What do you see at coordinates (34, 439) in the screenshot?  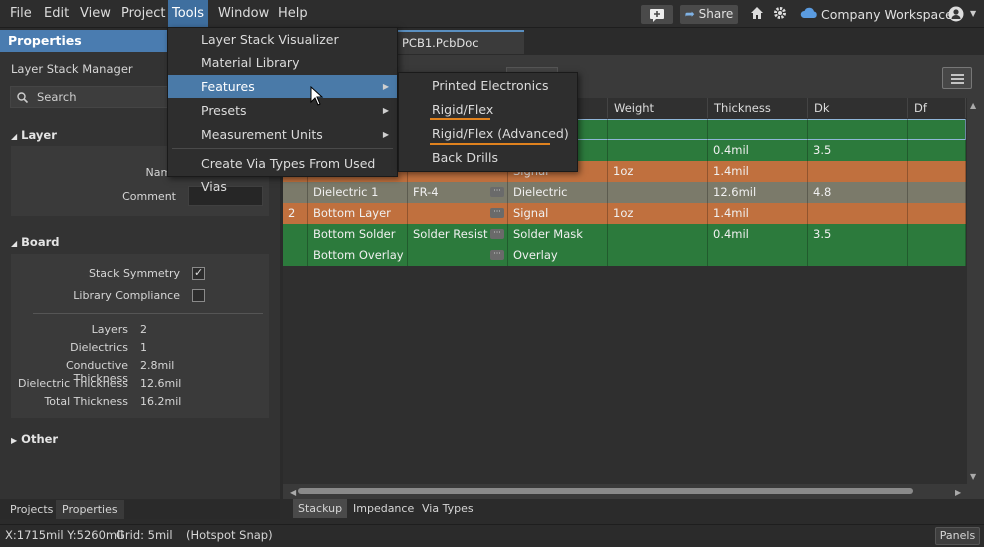 I see `other-section-header: ▶ Other` at bounding box center [34, 439].